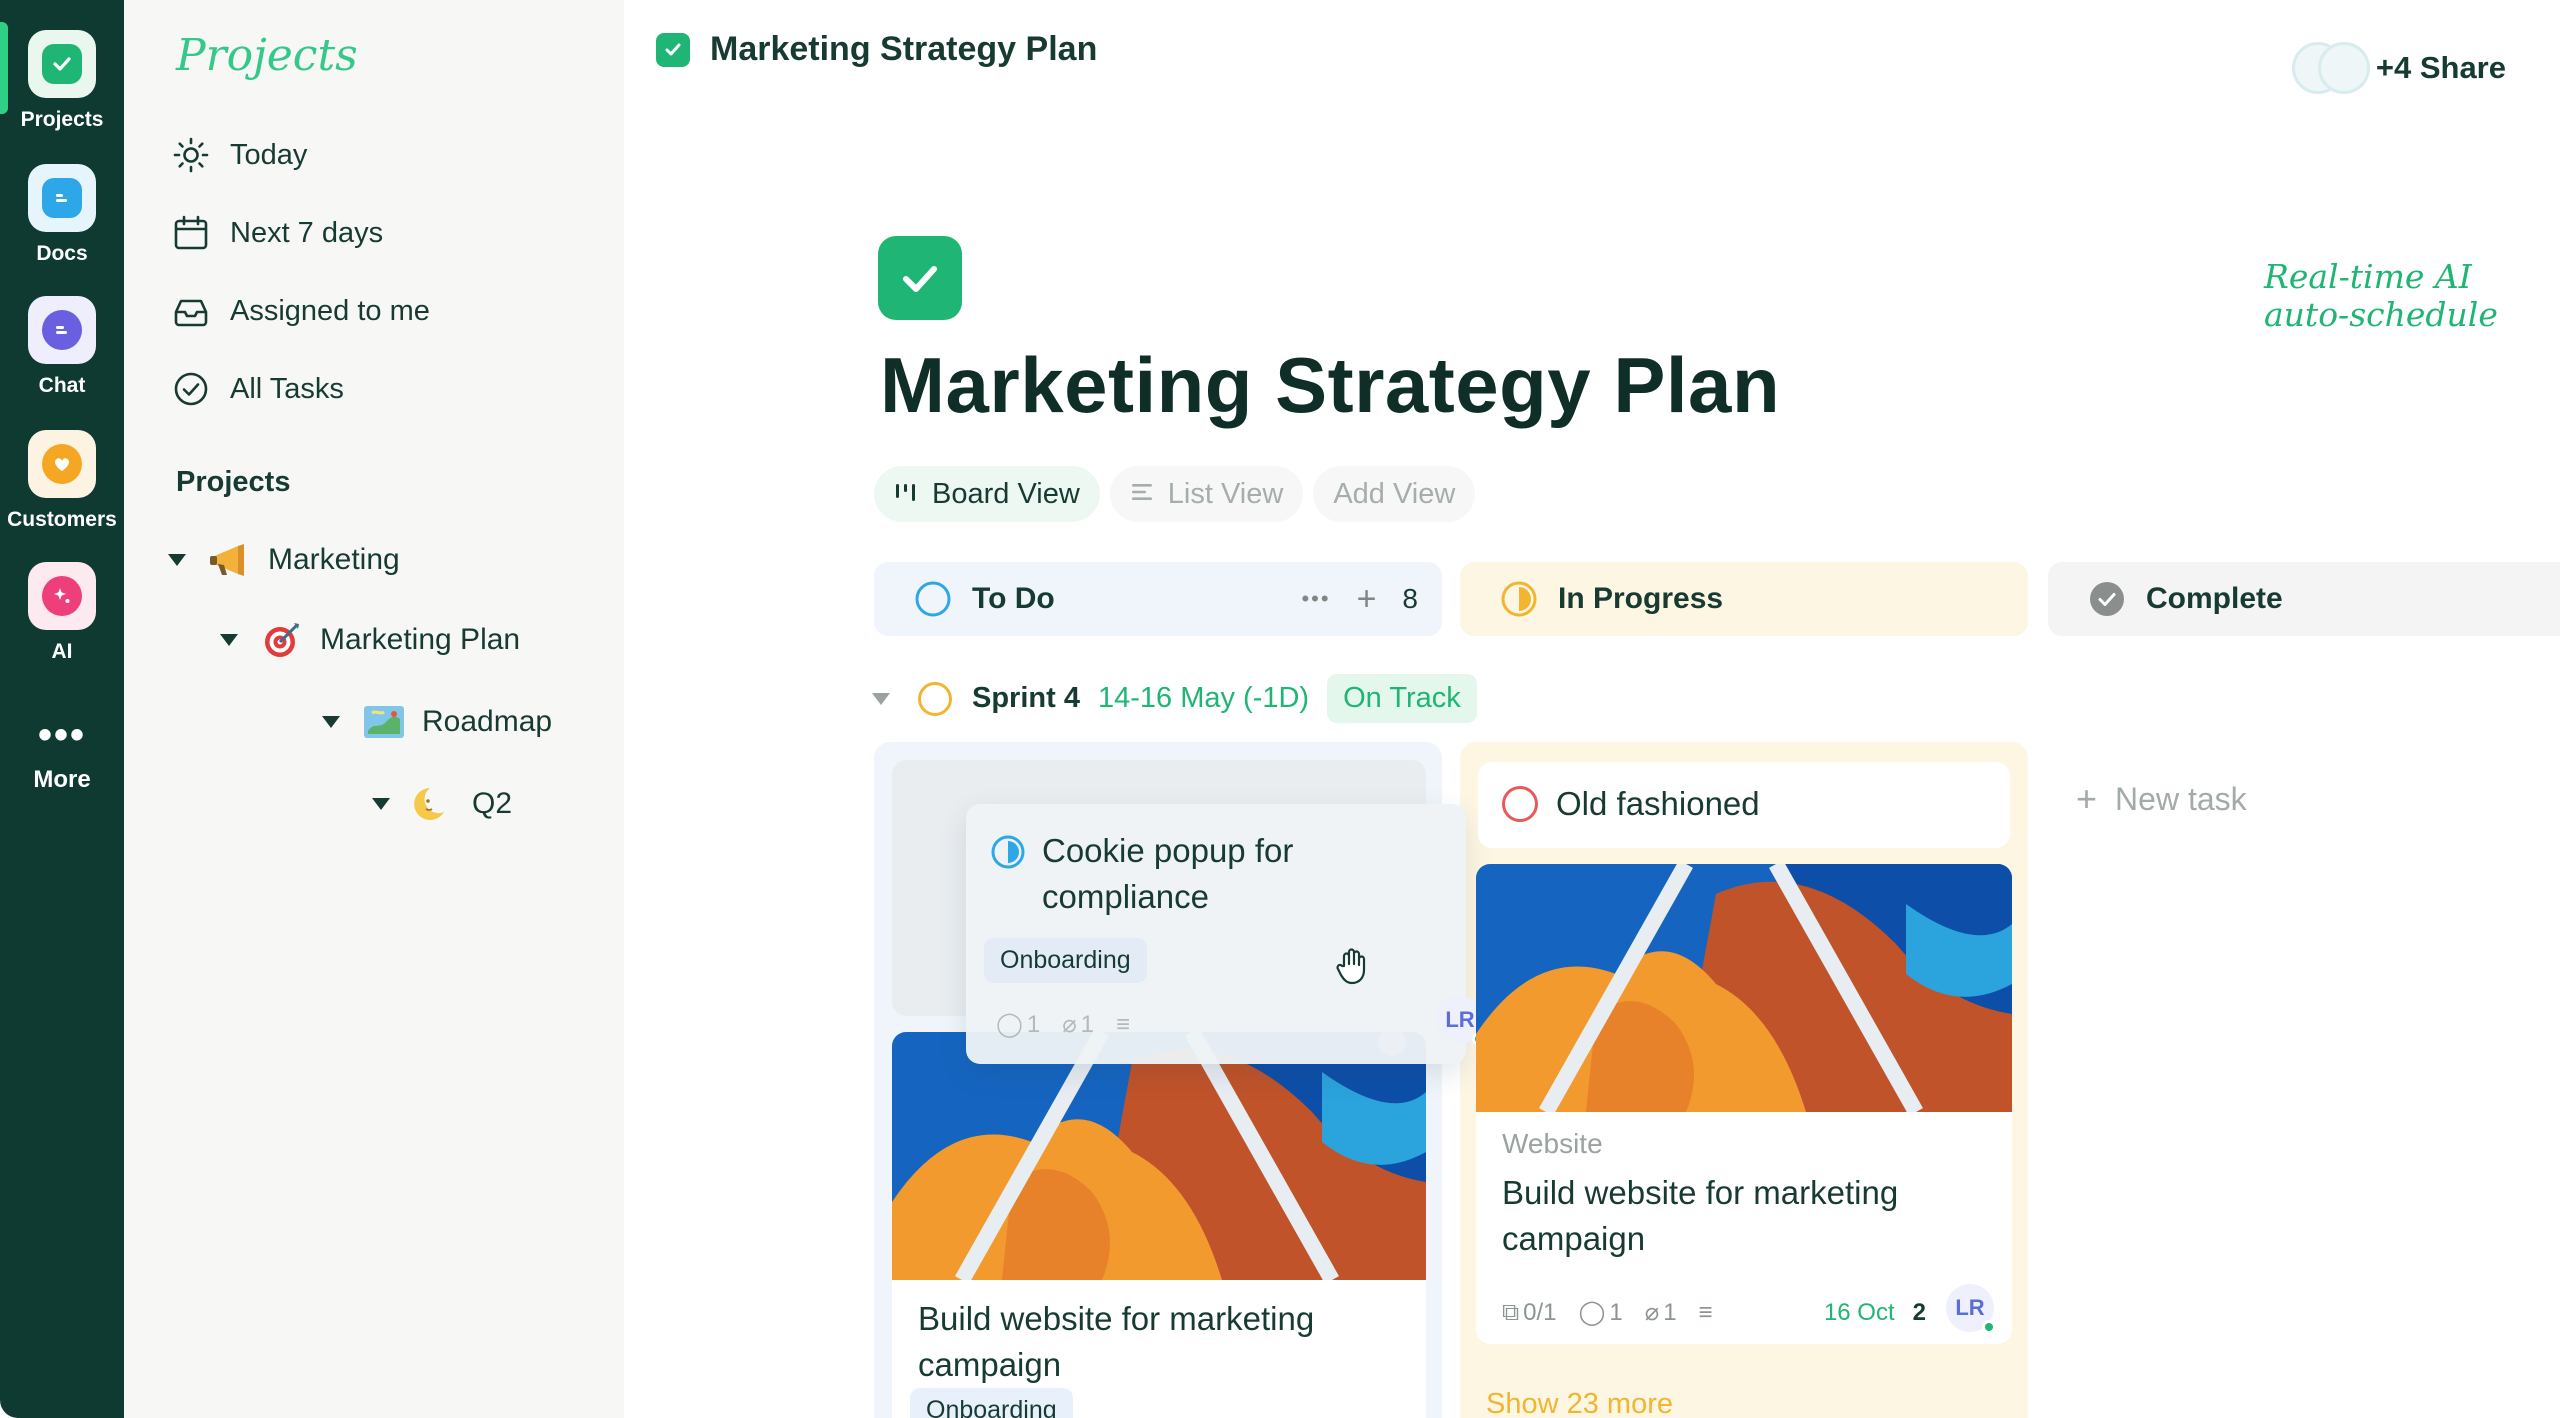  What do you see at coordinates (62, 754) in the screenshot?
I see `rail-item-more: ••• More` at bounding box center [62, 754].